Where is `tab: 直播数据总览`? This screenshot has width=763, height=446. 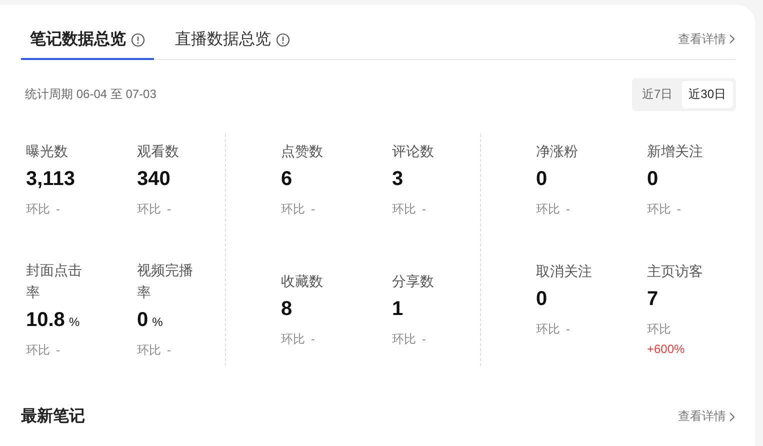
tab: 直播数据总览 is located at coordinates (232, 44).